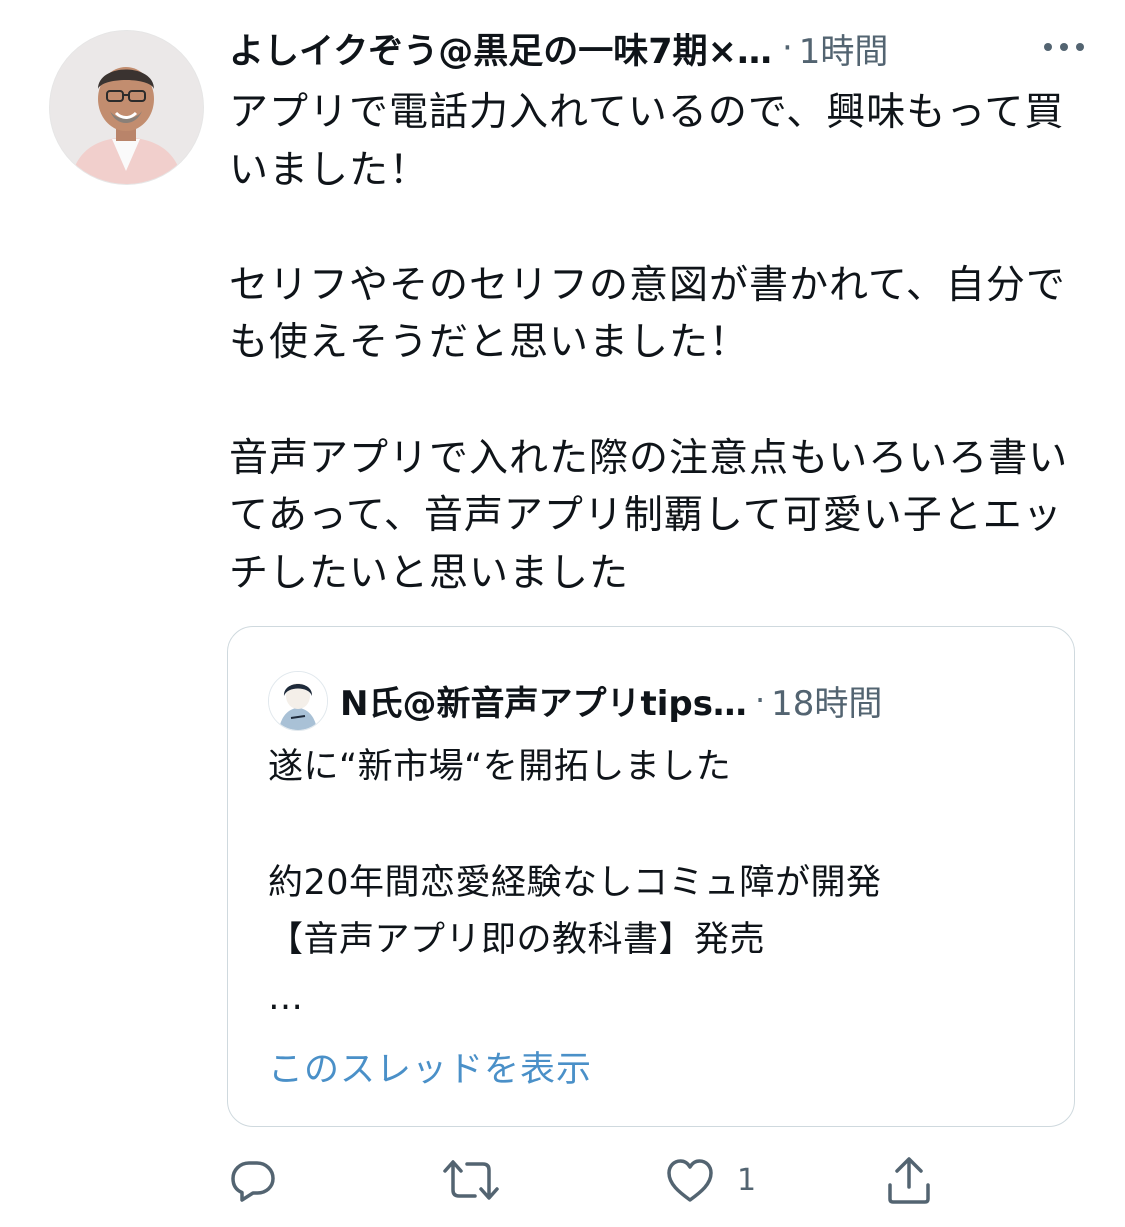 The image size is (1125, 1227). I want to click on like-button: 1, so click(710, 1180).